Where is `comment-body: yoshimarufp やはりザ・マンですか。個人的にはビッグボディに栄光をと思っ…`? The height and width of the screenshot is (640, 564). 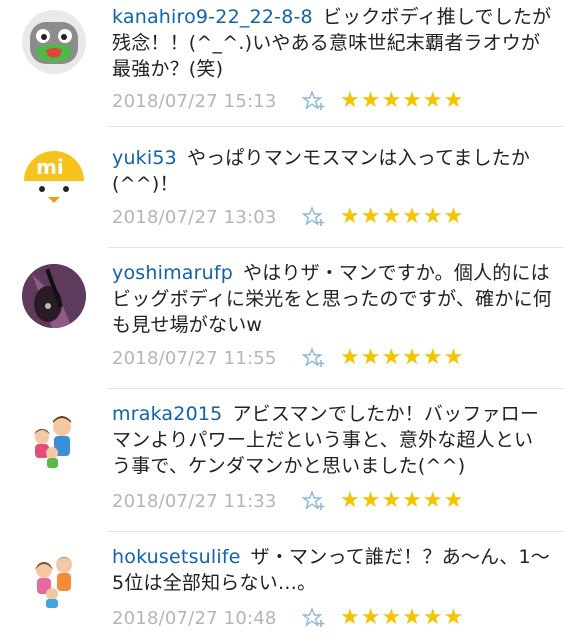 comment-body: yoshimarufp やはりザ・マンですか。個人的にはビッグボディに栄光をと思っ… is located at coordinates (332, 299).